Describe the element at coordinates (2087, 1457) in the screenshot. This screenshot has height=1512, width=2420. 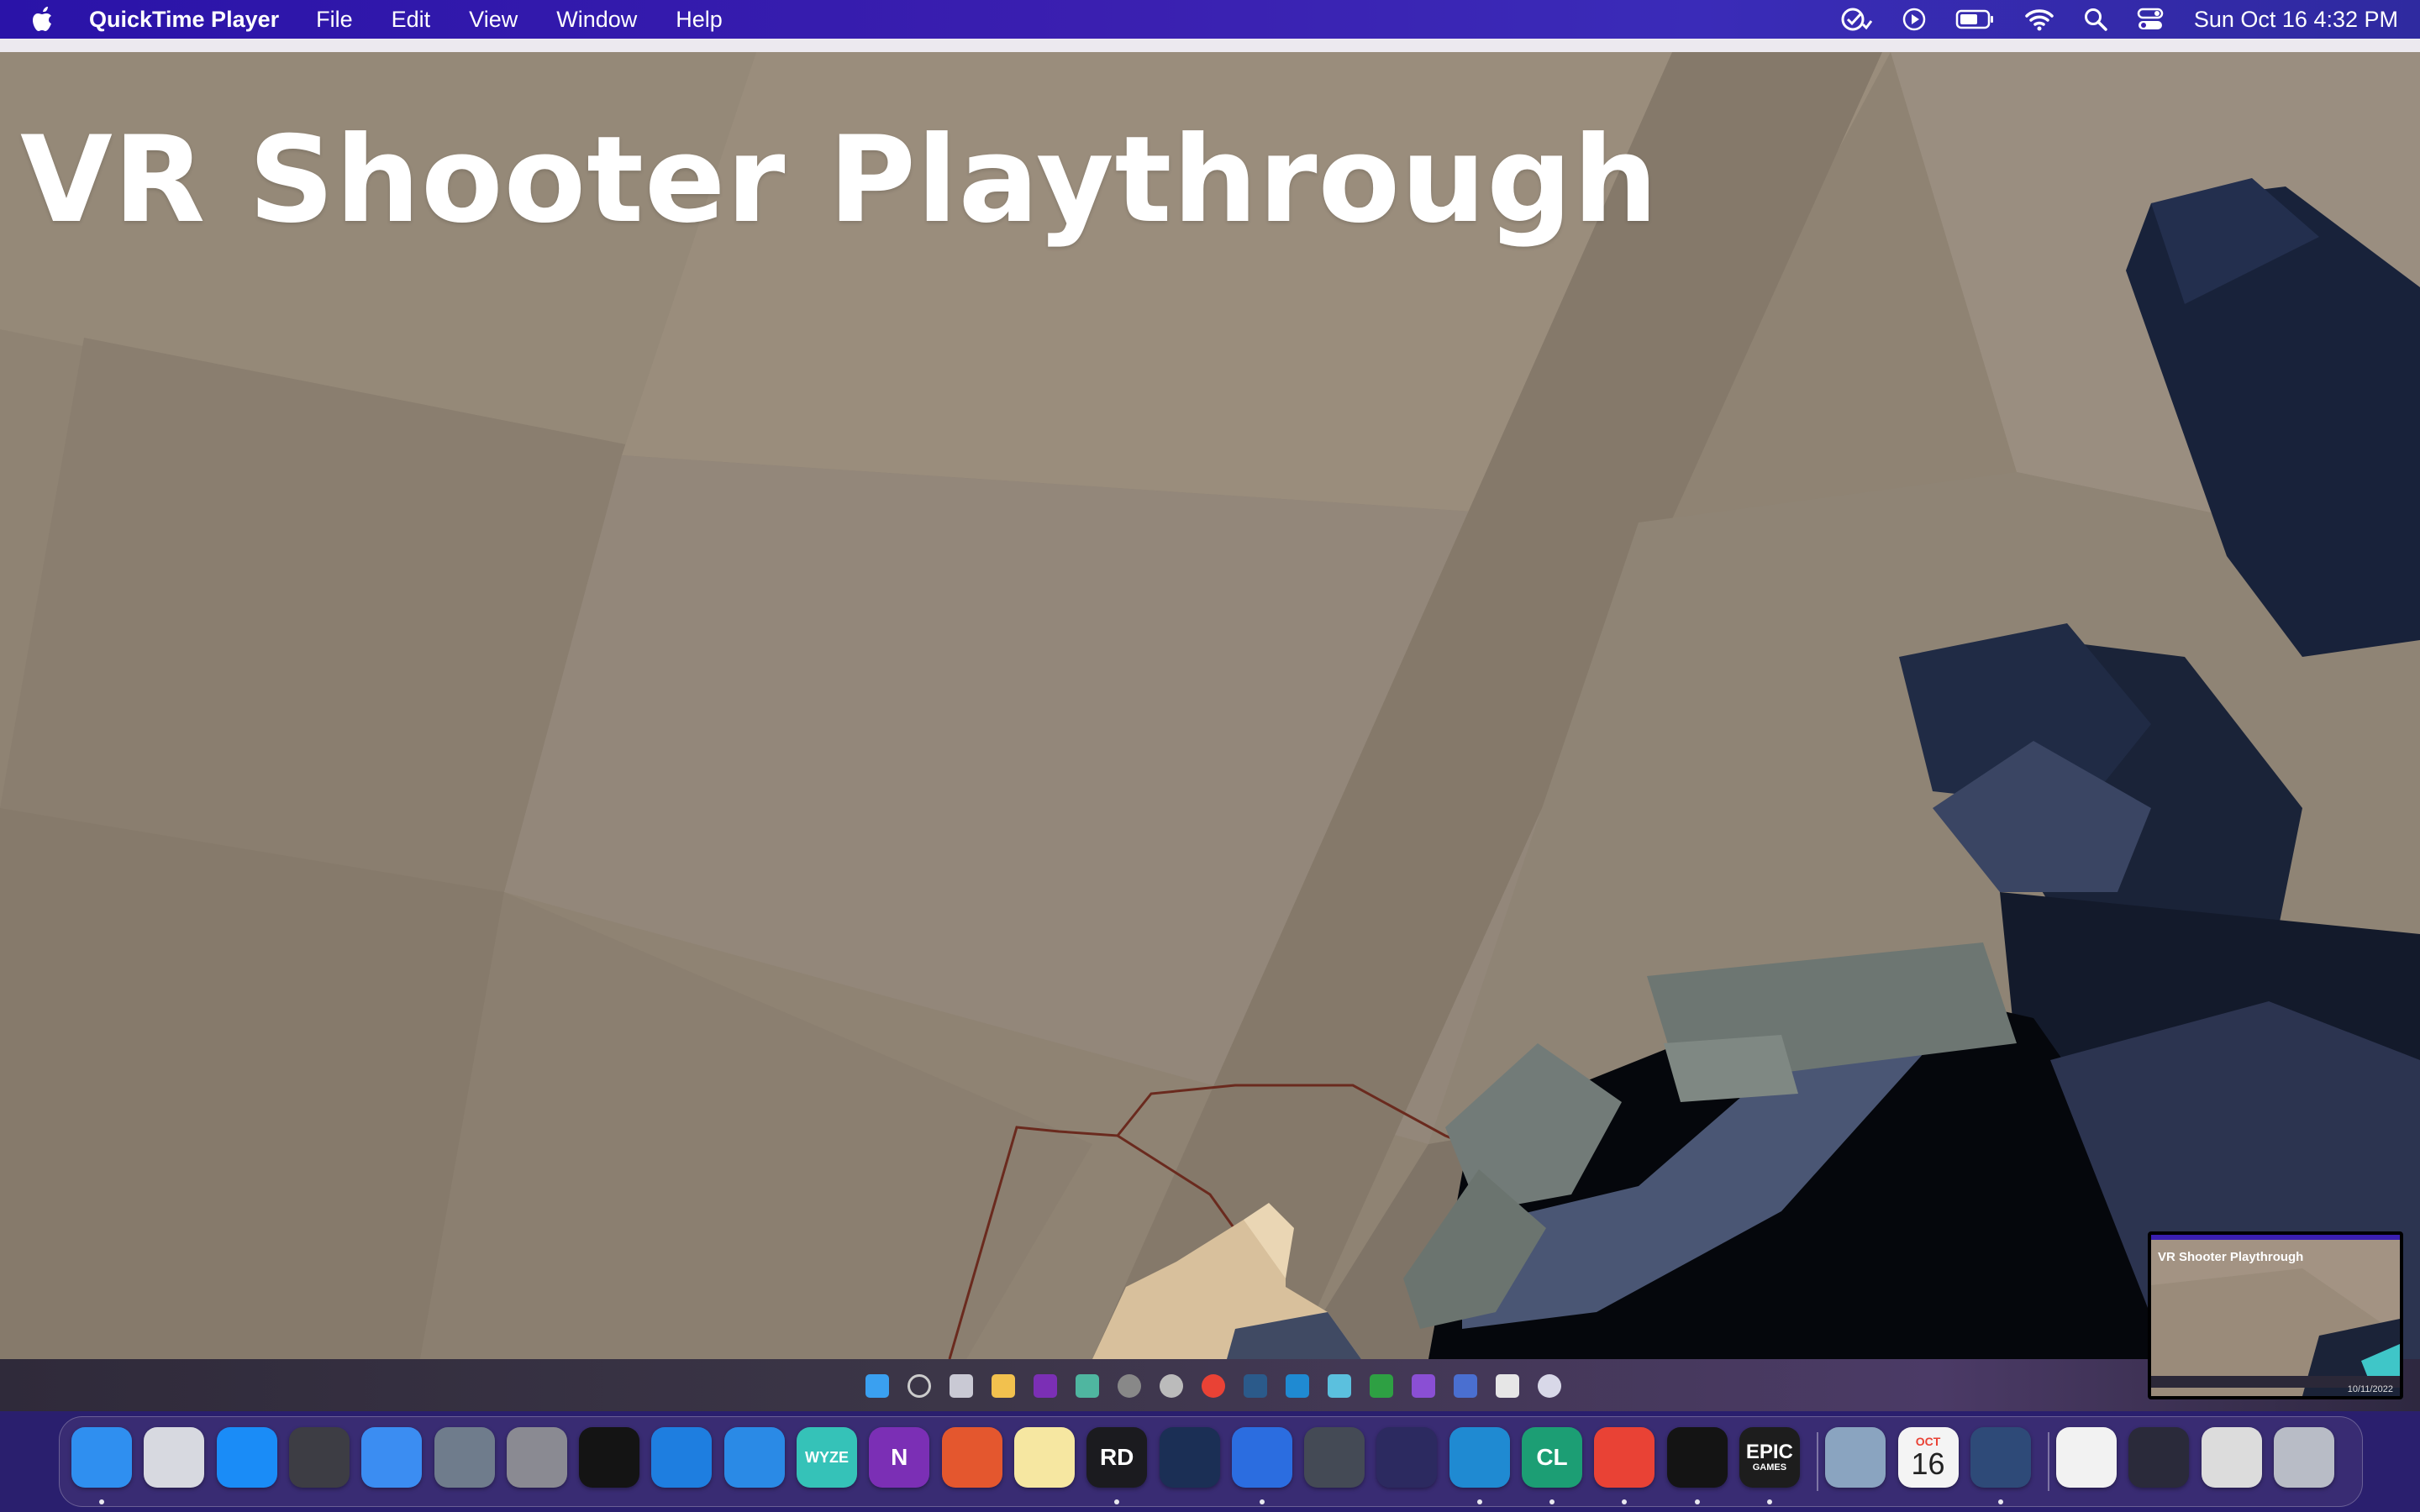
I see `html-document-icon` at that location.